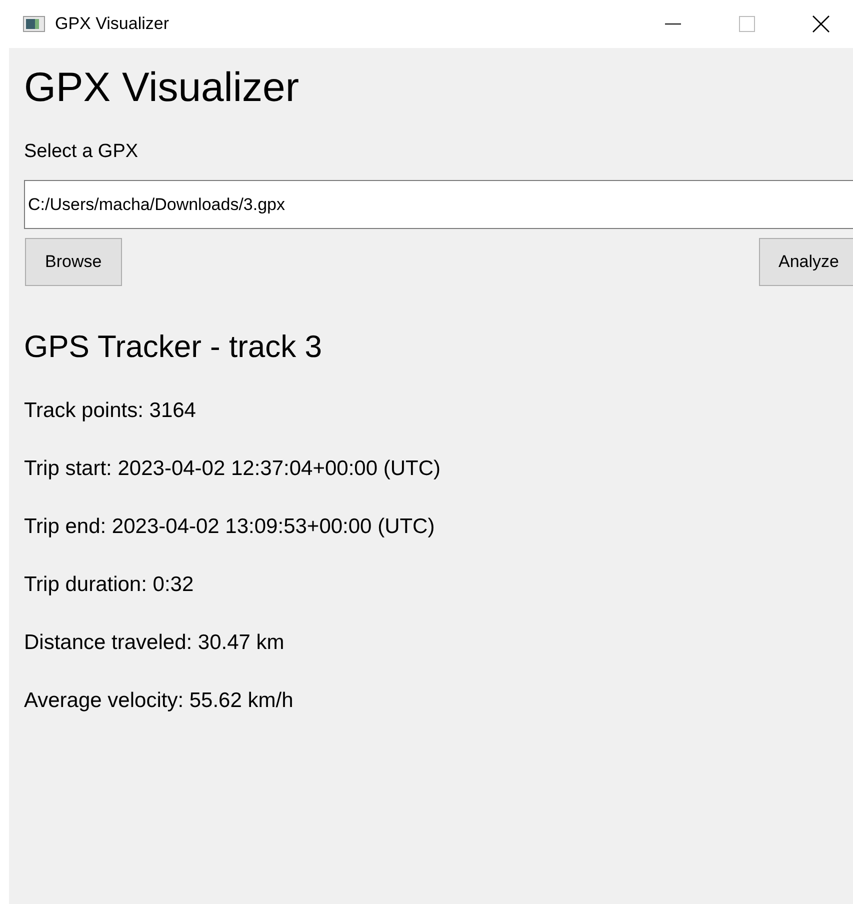  Describe the element at coordinates (109, 584) in the screenshot. I see `stat-line: Trip duration: 0:32` at that location.